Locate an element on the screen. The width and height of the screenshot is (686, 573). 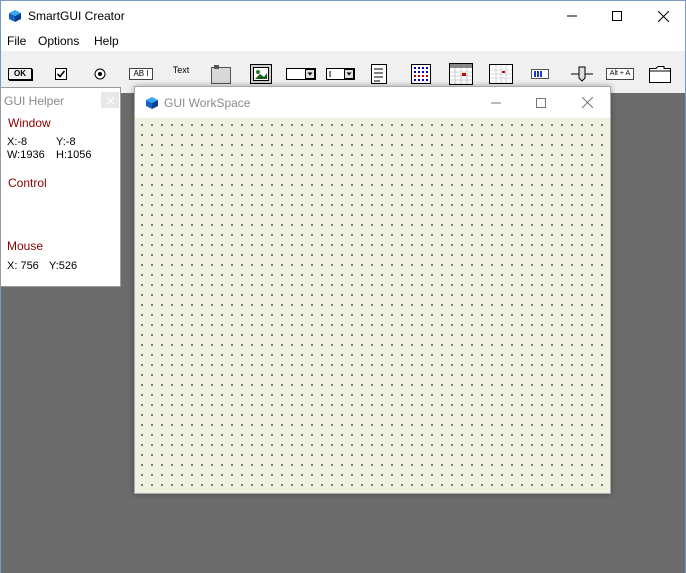
picture-icon is located at coordinates (261, 74).